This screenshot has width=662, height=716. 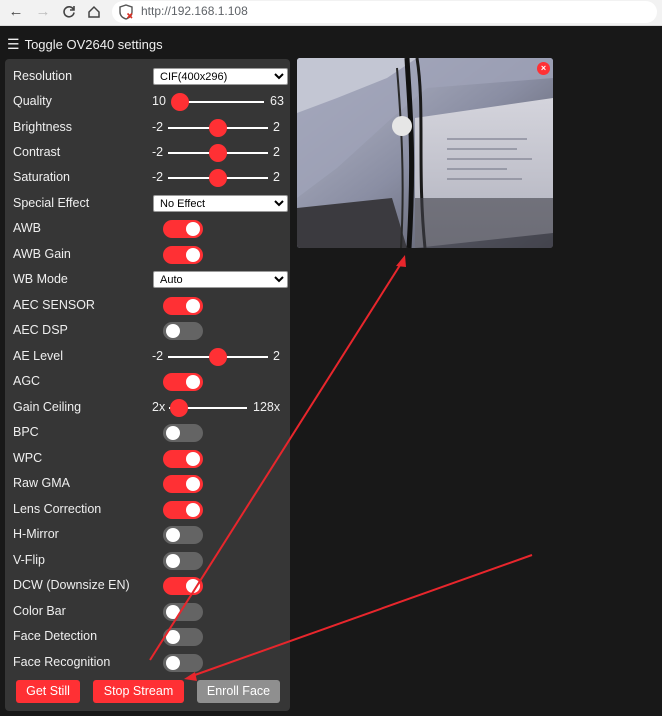 I want to click on awb-toggle, so click(x=183, y=229).